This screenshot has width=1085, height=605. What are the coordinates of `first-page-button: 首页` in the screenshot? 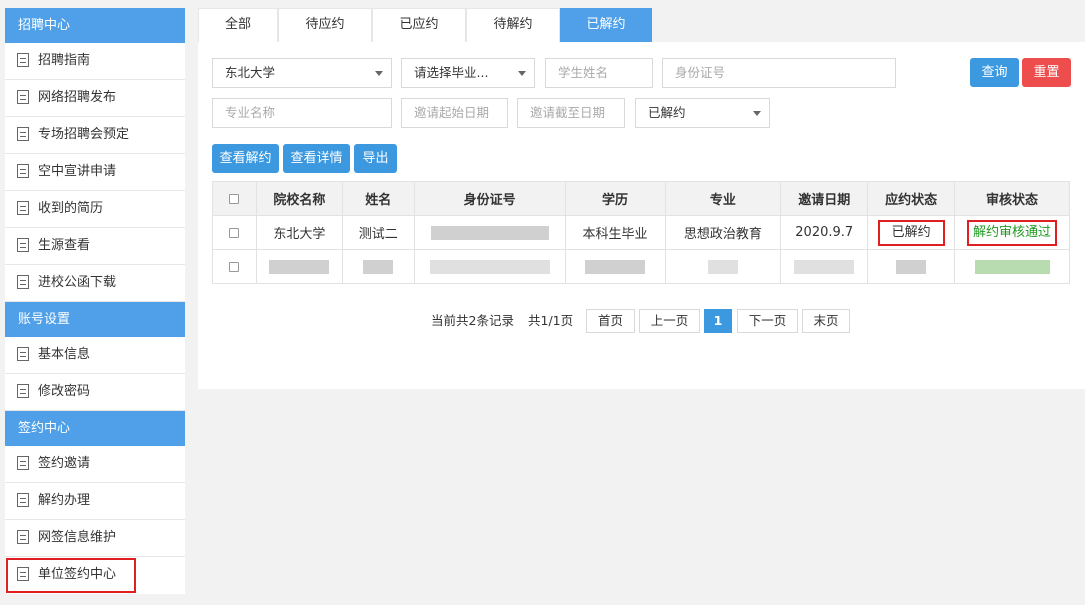 It's located at (610, 321).